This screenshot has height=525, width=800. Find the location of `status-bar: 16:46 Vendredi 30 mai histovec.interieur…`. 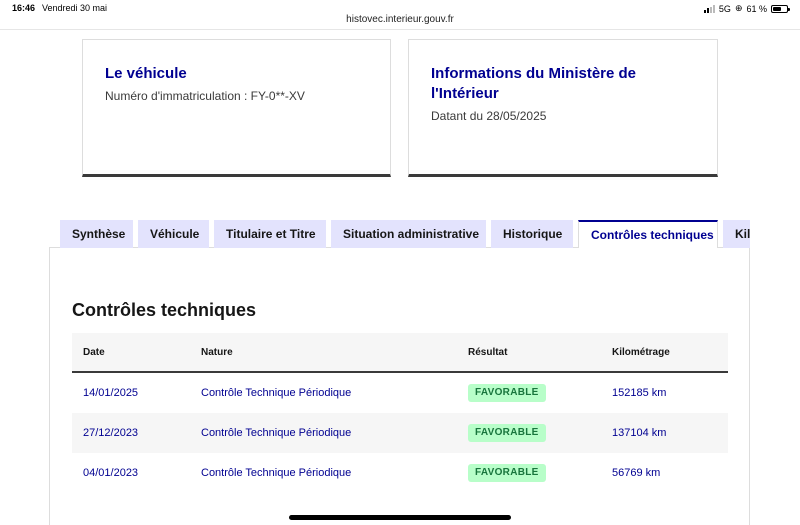

status-bar: 16:46 Vendredi 30 mai histovec.interieur… is located at coordinates (400, 15).